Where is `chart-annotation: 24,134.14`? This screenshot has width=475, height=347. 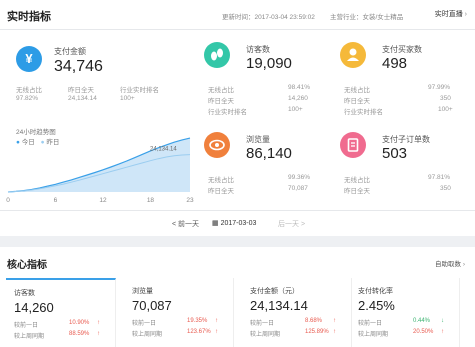
chart-annotation: 24,134.14 is located at coordinates (163, 150).